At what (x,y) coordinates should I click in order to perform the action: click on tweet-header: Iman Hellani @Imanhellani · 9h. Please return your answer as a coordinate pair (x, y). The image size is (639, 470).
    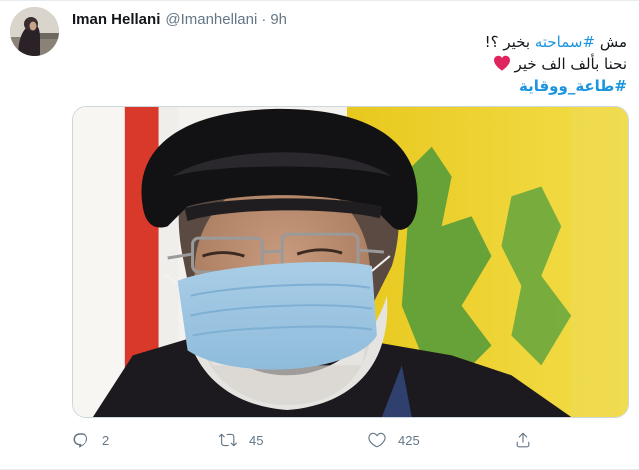
    Looking at the image, I should click on (179, 19).